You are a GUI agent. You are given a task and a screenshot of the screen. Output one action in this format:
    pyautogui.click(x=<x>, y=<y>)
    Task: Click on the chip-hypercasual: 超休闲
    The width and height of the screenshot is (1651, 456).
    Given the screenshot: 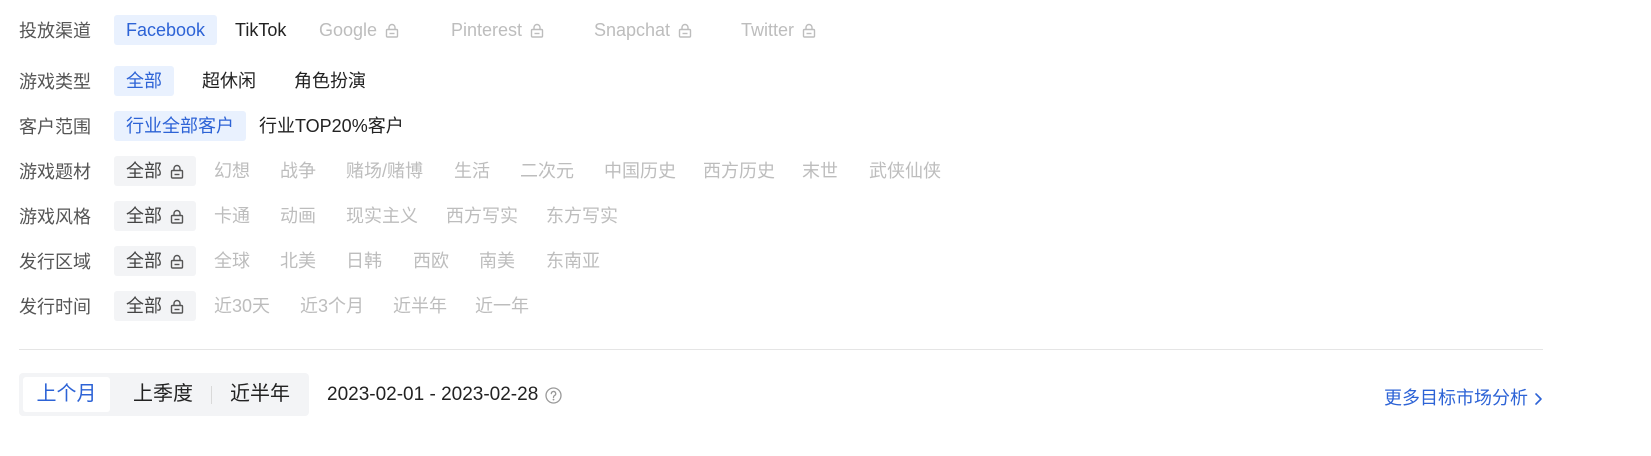 What is the action you would take?
    pyautogui.click(x=229, y=81)
    